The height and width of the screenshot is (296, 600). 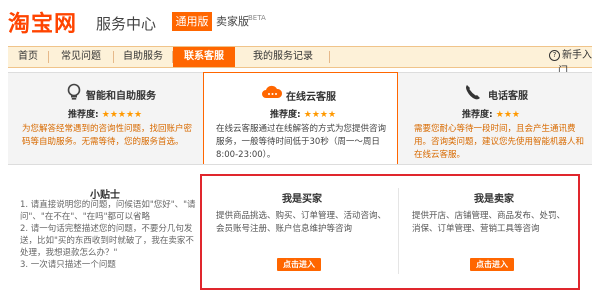 I want to click on tab-seller-version: 卖家版, so click(x=232, y=21).